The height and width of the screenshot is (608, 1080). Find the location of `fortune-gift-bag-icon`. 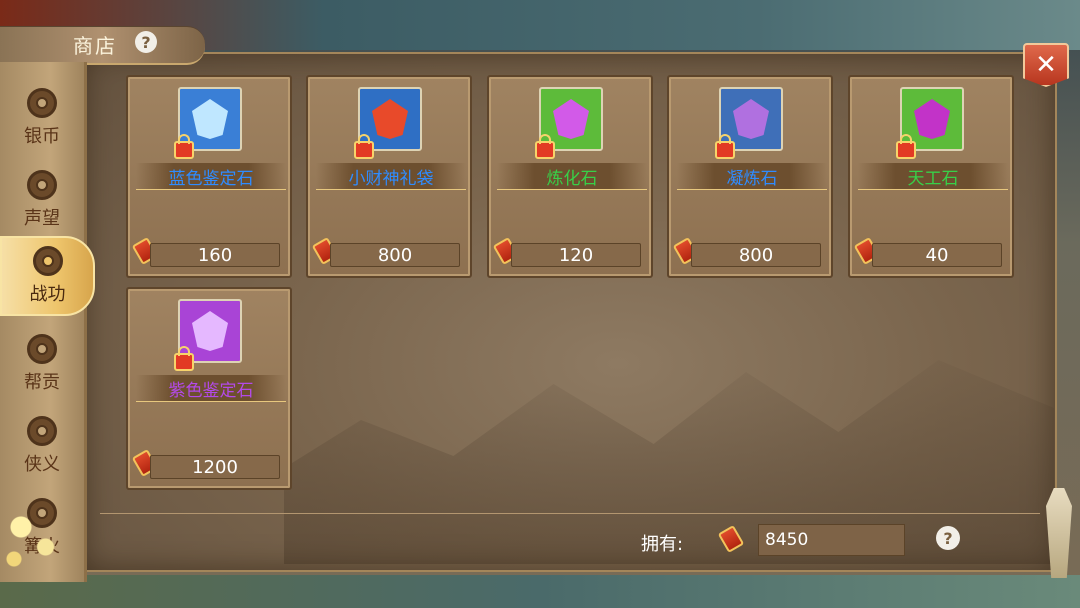

fortune-gift-bag-icon is located at coordinates (390, 119).